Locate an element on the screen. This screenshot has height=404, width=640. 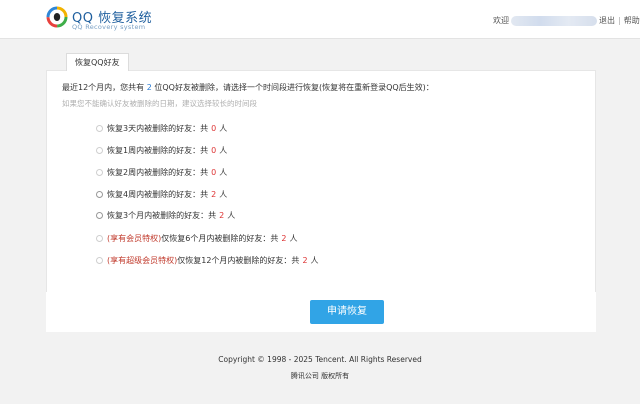
logo-subtitle: QQ Recovery system is located at coordinates (109, 27).